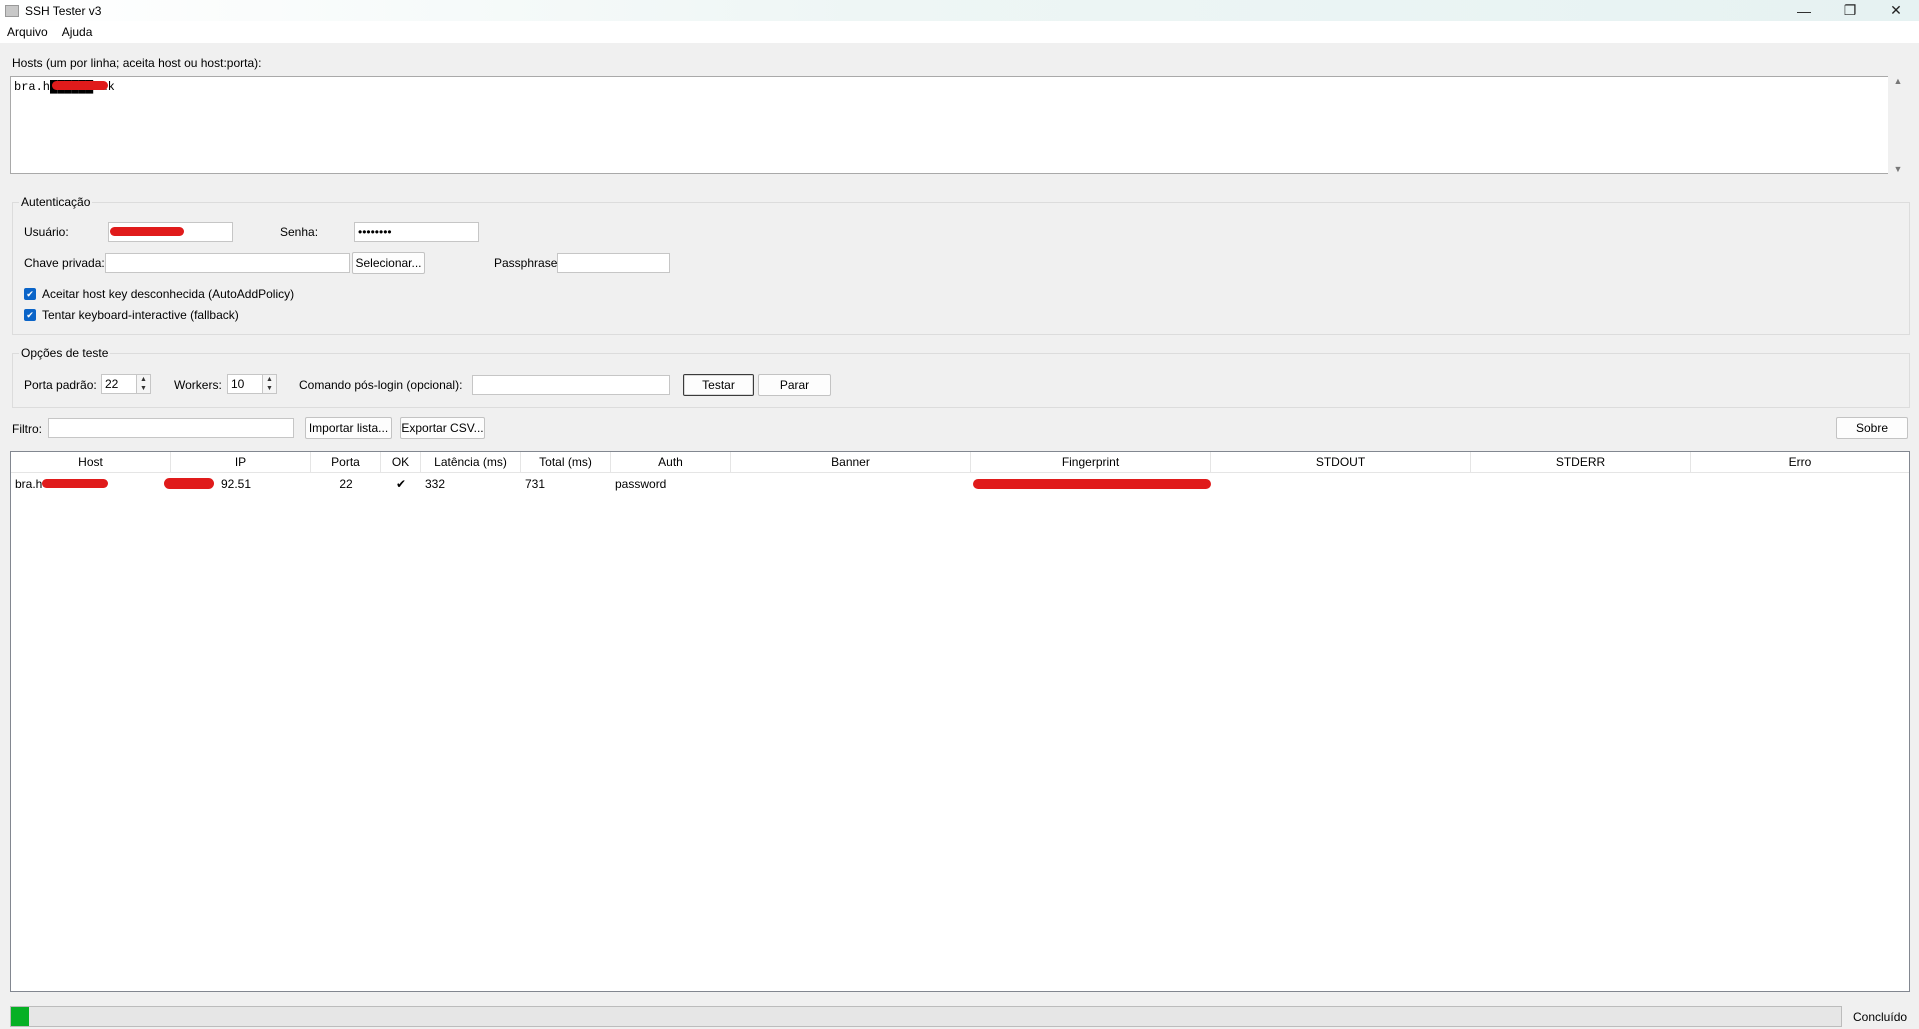 The image size is (1919, 1029). I want to click on command-input, so click(571, 385).